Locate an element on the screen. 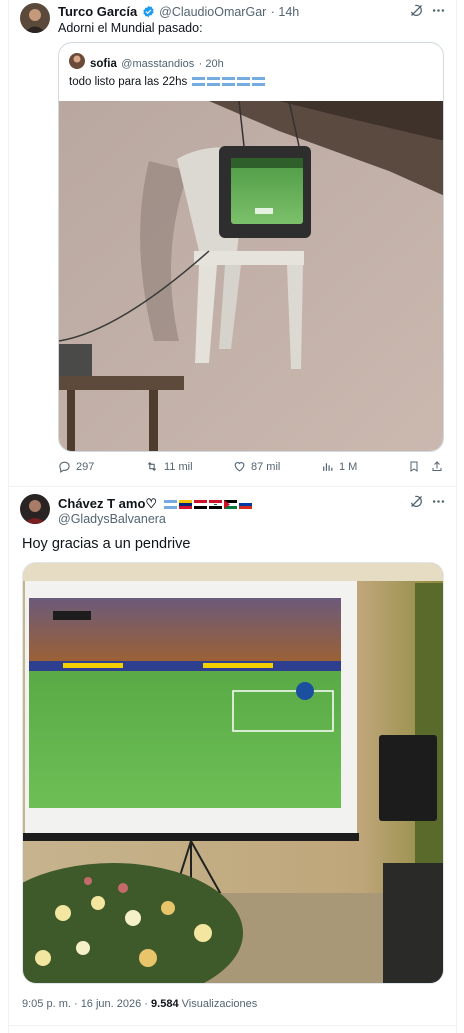  quoted-author-handle: @masstandios is located at coordinates (158, 64).